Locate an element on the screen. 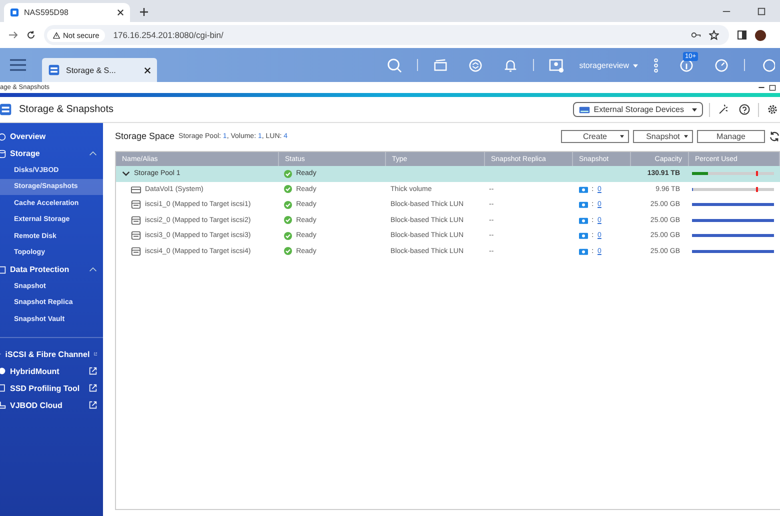  gauge-icon is located at coordinates (721, 65).